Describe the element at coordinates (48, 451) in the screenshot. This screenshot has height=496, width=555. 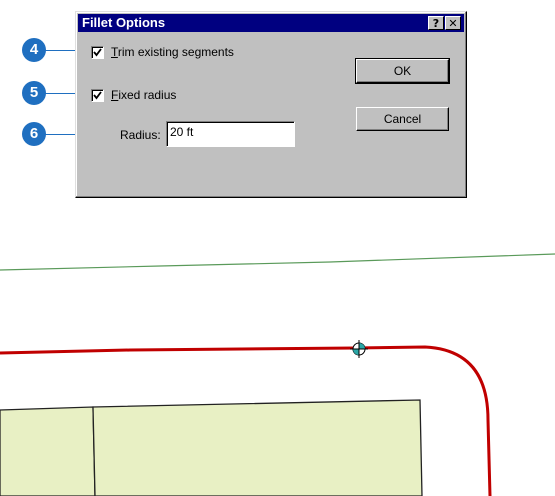
I see `parcel-polygon-left` at that location.